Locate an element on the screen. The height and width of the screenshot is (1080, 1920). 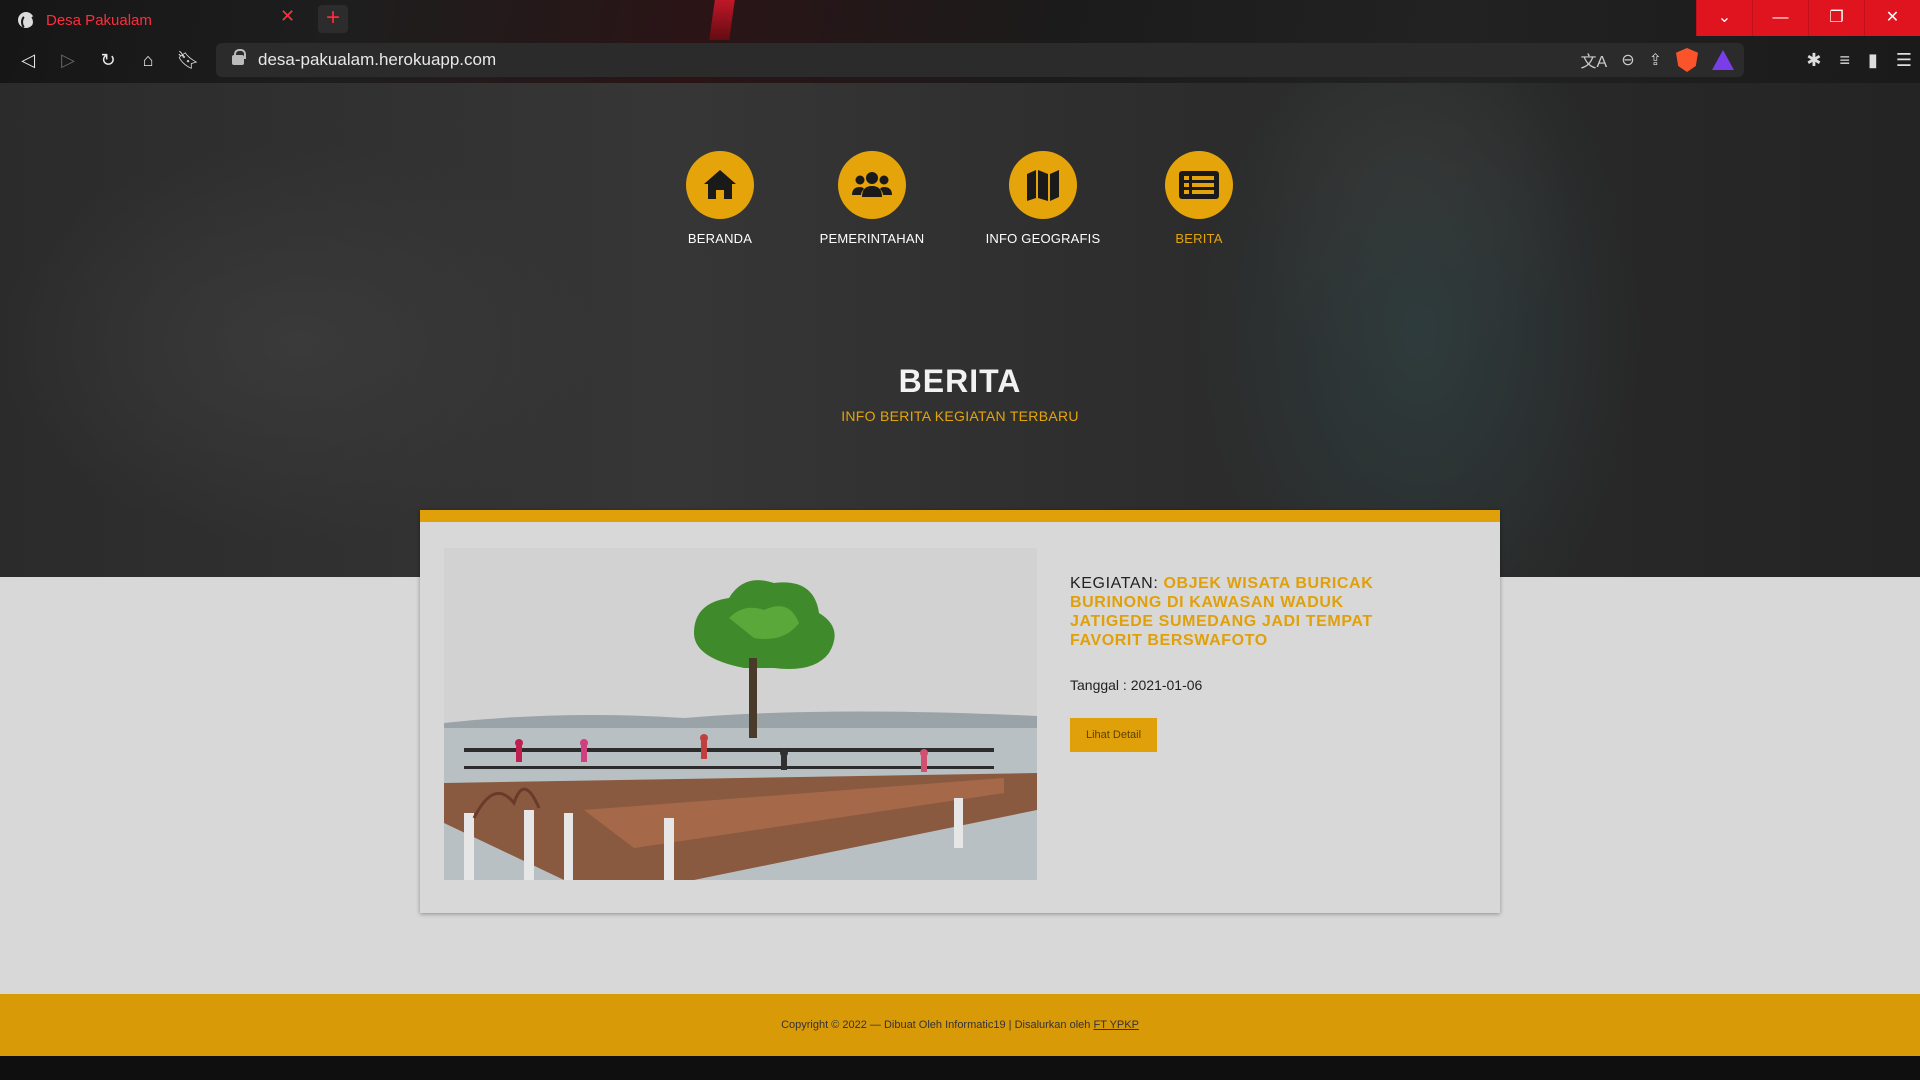
minimize-icon: — is located at coordinates (1780, 18).